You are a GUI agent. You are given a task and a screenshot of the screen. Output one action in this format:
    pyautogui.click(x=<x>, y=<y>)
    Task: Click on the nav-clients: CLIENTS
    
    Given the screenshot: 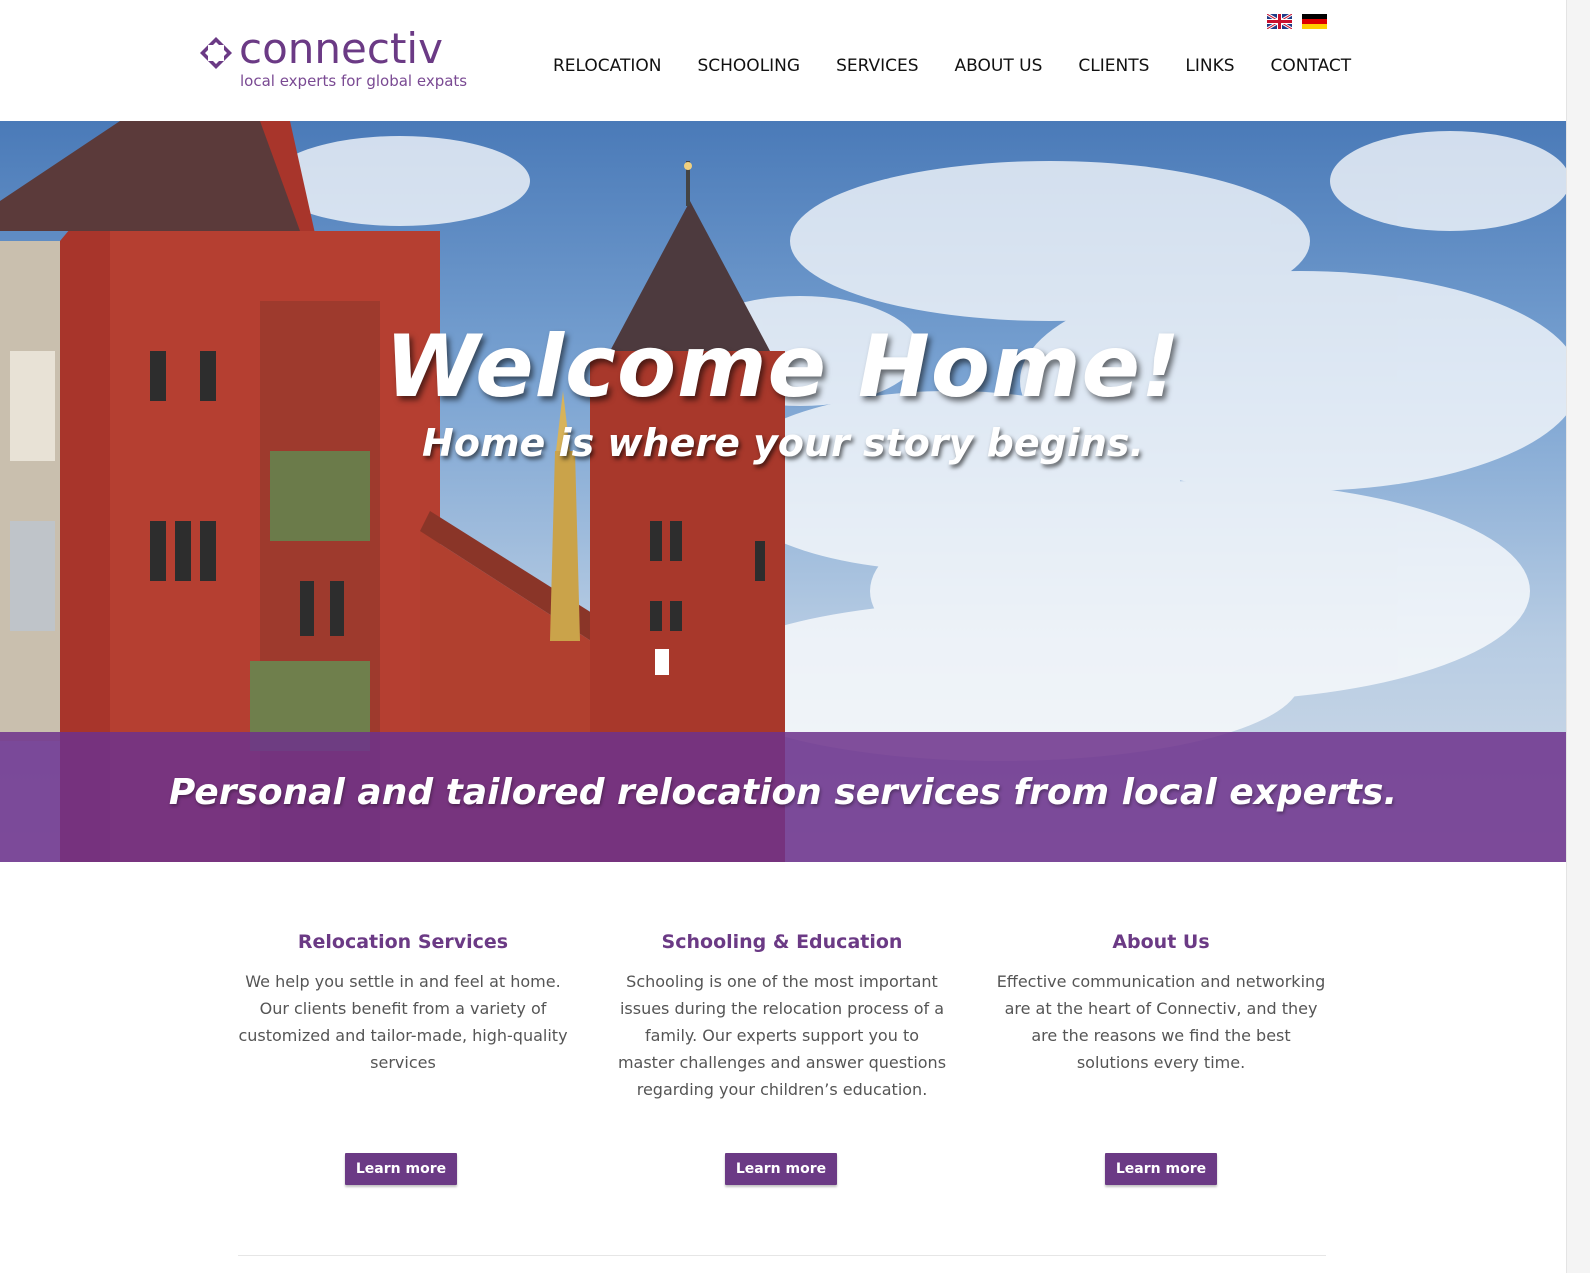 What is the action you would take?
    pyautogui.click(x=1113, y=66)
    